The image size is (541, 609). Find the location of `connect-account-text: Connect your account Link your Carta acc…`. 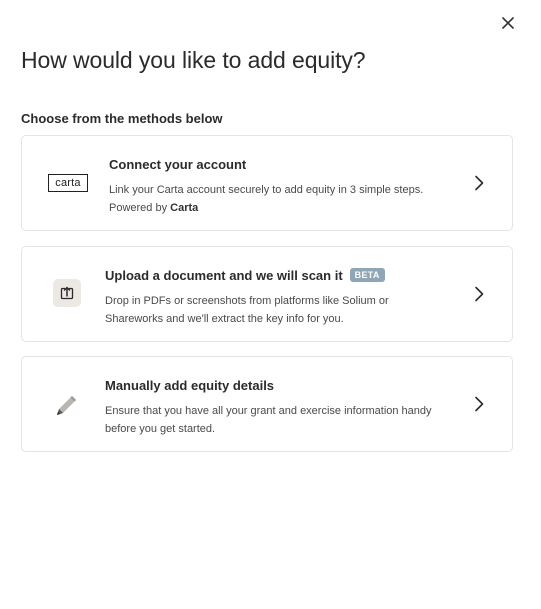

connect-account-text: Connect your account Link your Carta acc… is located at coordinates (279, 186).